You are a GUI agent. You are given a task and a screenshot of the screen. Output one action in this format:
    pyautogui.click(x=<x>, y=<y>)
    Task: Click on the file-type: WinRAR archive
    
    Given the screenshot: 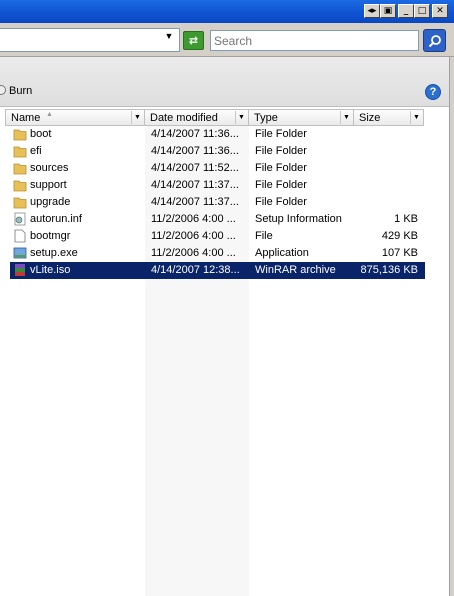 What is the action you would take?
    pyautogui.click(x=295, y=270)
    